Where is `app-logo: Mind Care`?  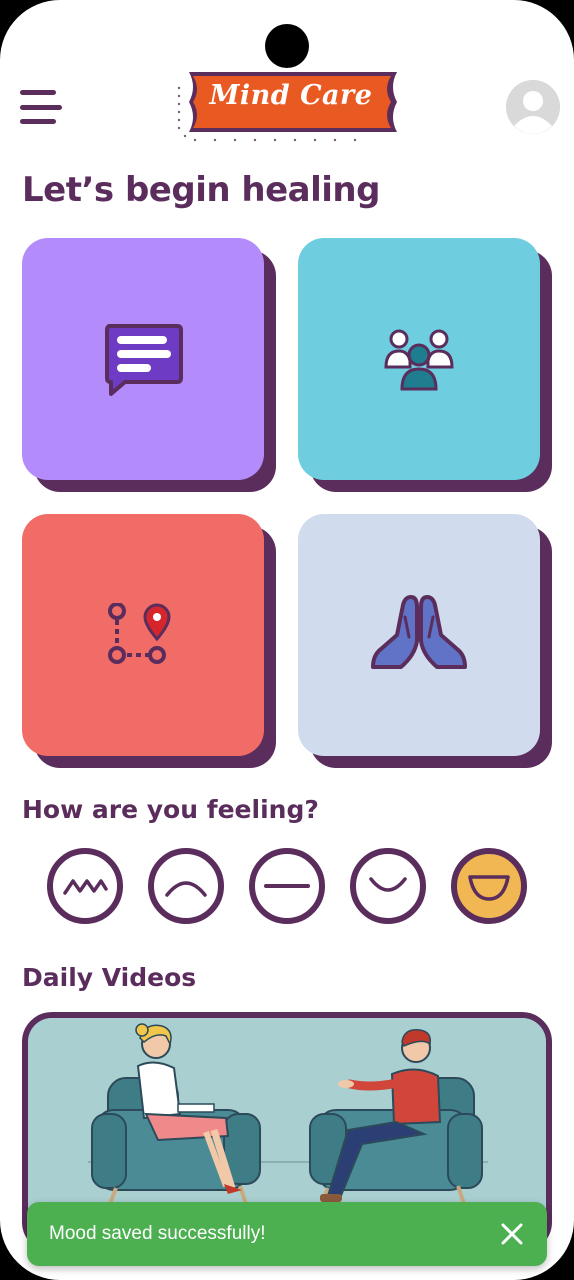 app-logo: Mind Care is located at coordinates (291, 106).